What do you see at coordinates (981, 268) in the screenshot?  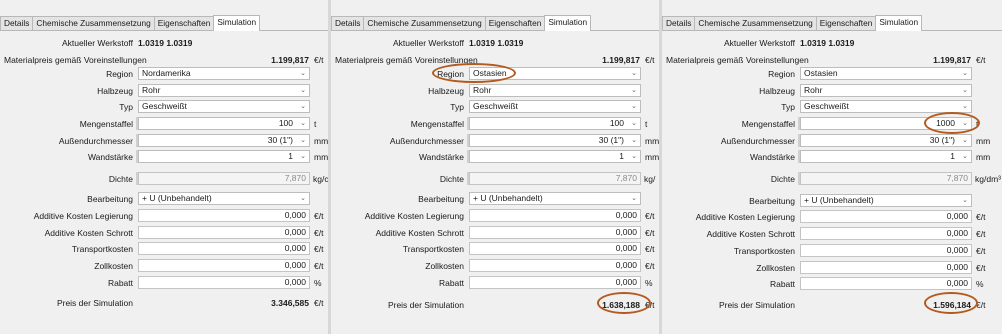 I see `zoll-unit: €/t` at bounding box center [981, 268].